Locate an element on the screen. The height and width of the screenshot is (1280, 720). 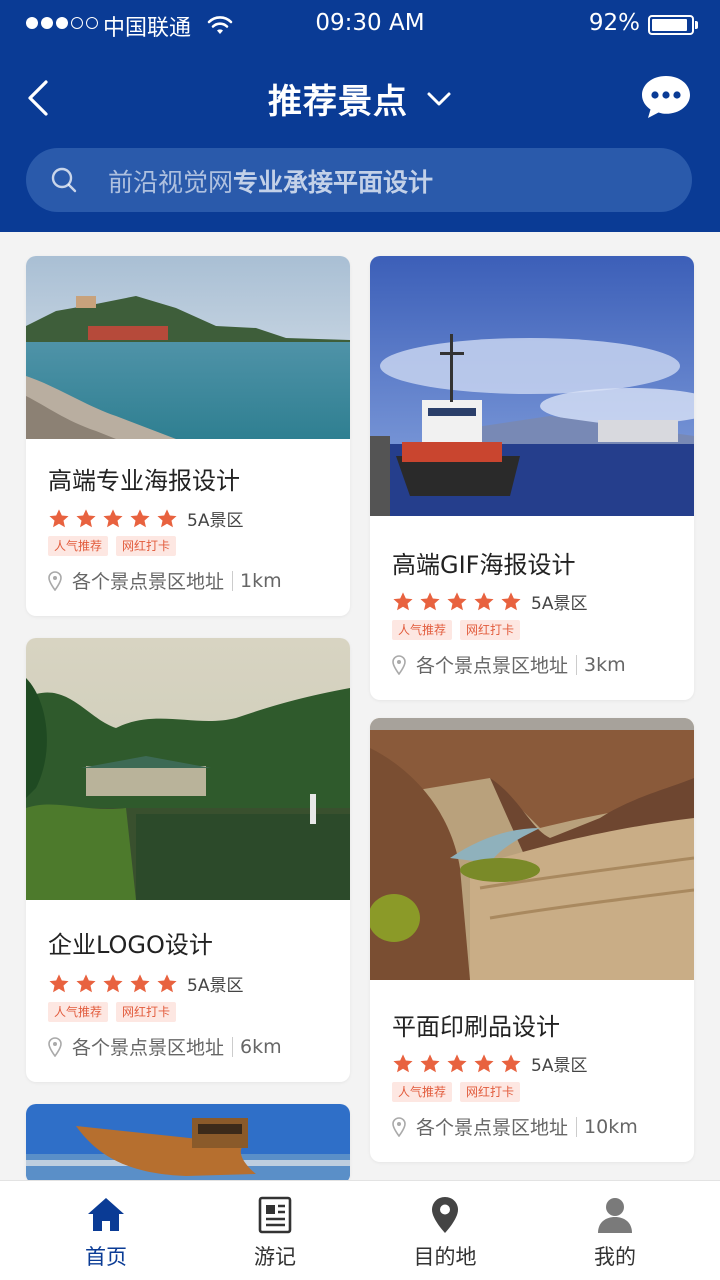
distance: 3km is located at coordinates (605, 664).